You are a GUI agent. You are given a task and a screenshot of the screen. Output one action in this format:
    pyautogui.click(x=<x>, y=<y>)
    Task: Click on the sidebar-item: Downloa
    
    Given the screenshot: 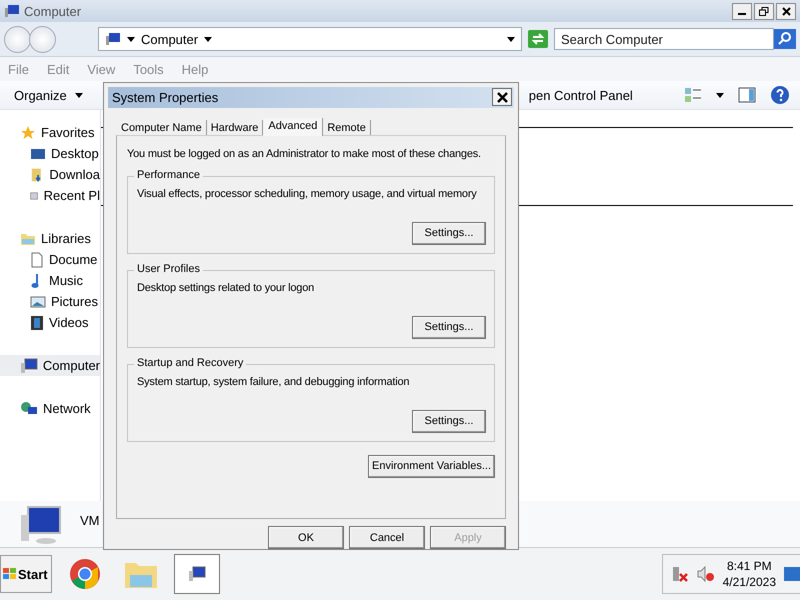 What is the action you would take?
    pyautogui.click(x=50, y=174)
    